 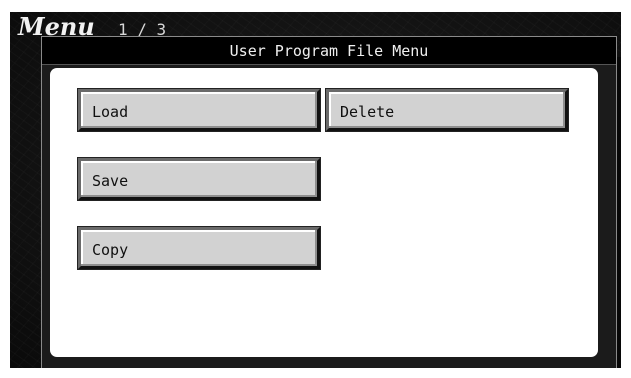 I want to click on dialog-title: User Program File Menu, so click(x=329, y=51).